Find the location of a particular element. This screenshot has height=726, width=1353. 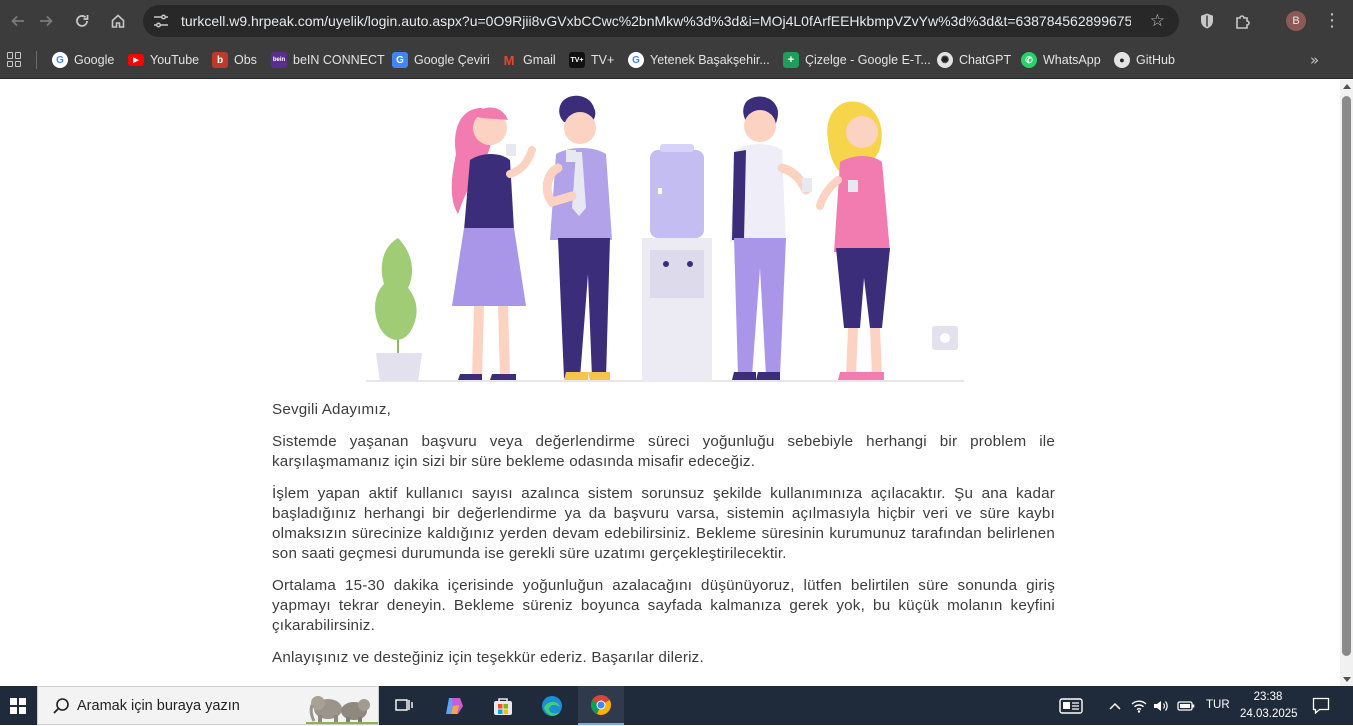

reload-button is located at coordinates (82, 21).